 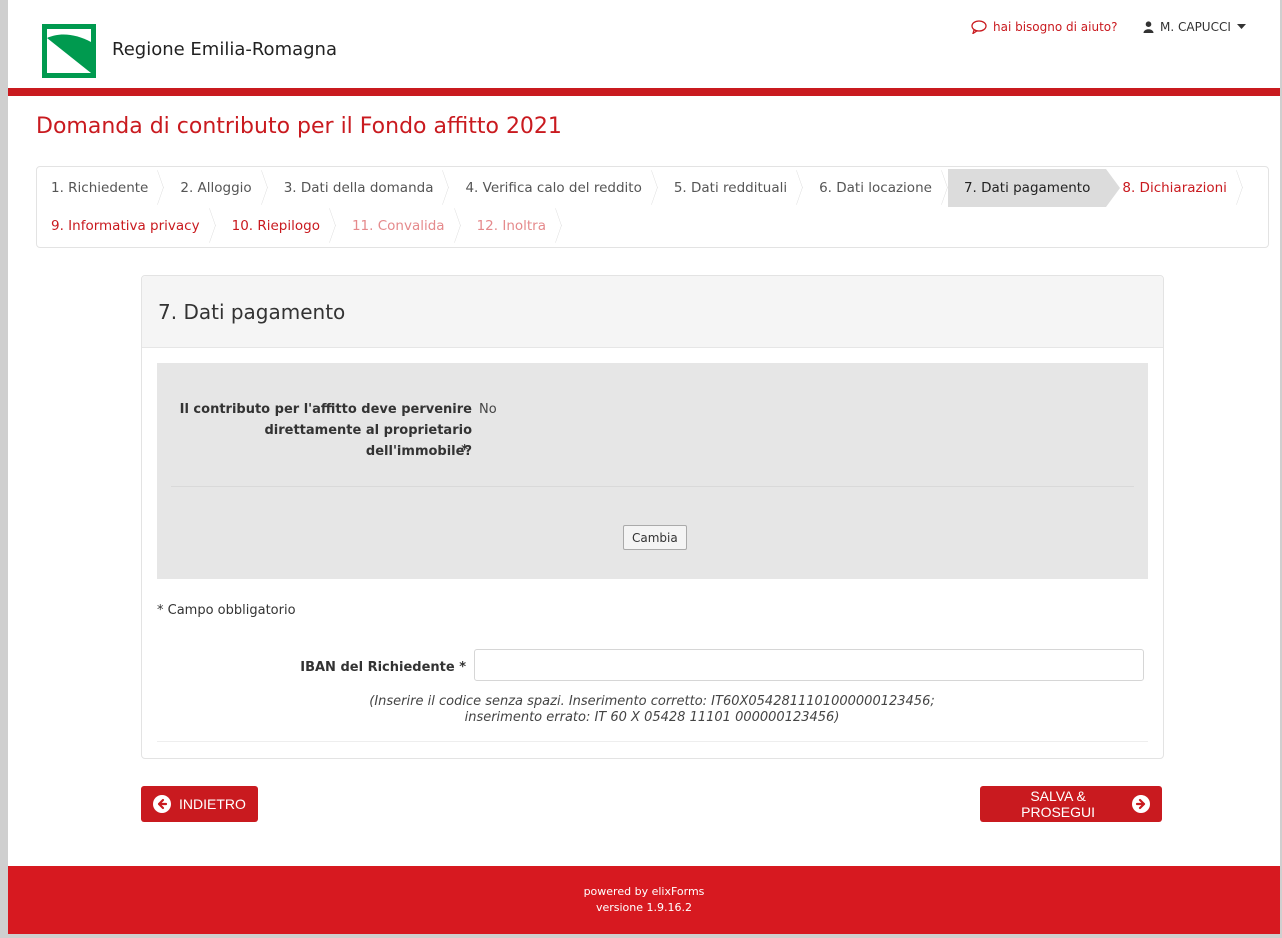 I want to click on back-label: INDIETRO, so click(x=212, y=804).